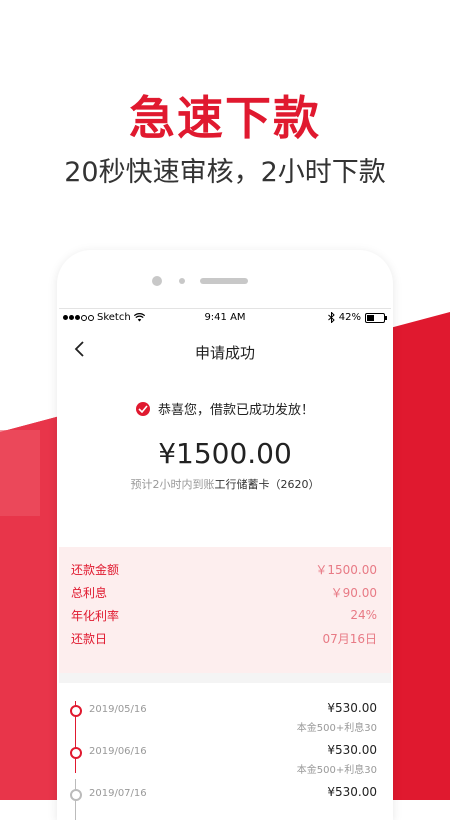 The height and width of the screenshot is (820, 450). I want to click on success-message: 恭喜您，借款已成功发放！, so click(235, 410).